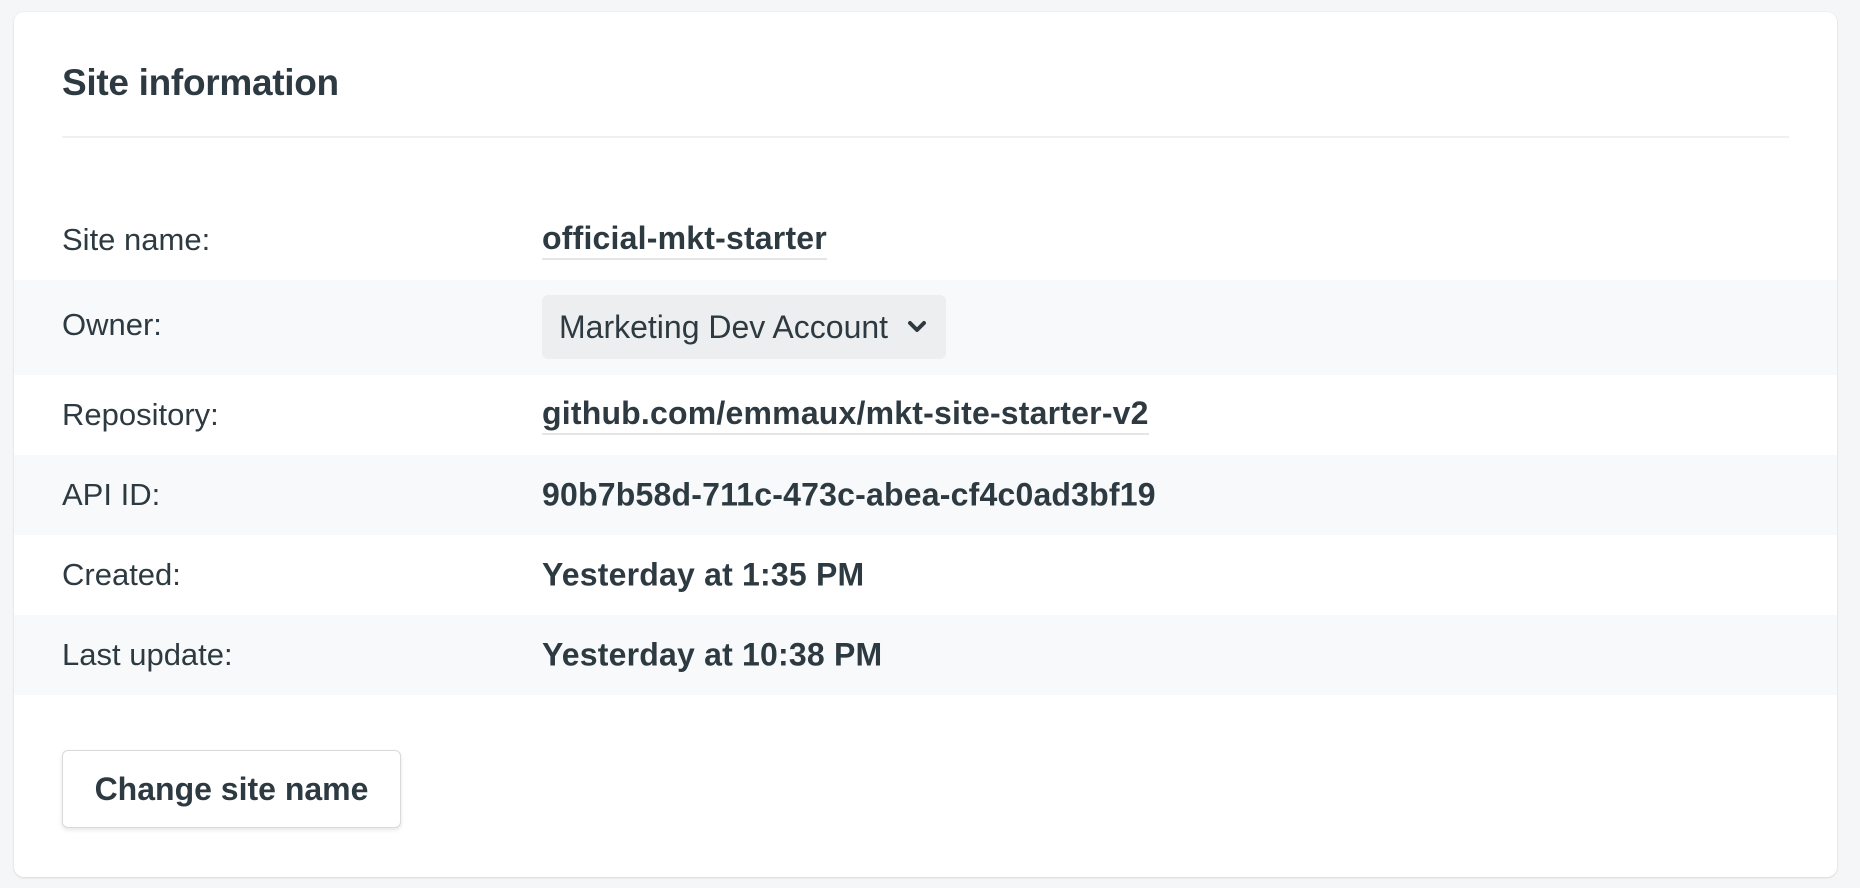  Describe the element at coordinates (200, 82) in the screenshot. I see `card-title: Site information` at that location.